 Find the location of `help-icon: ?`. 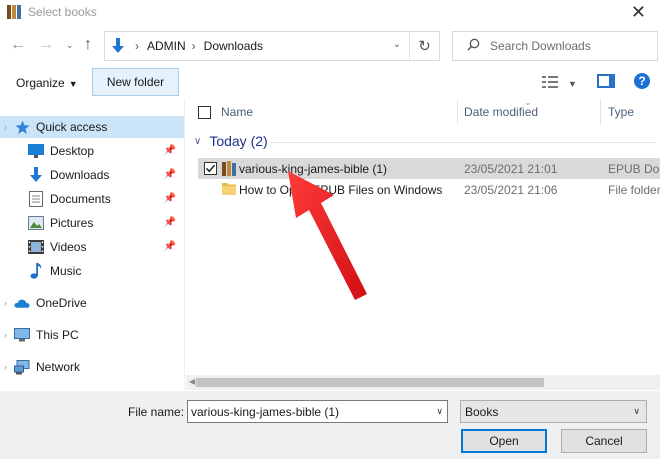

help-icon: ? is located at coordinates (642, 81).